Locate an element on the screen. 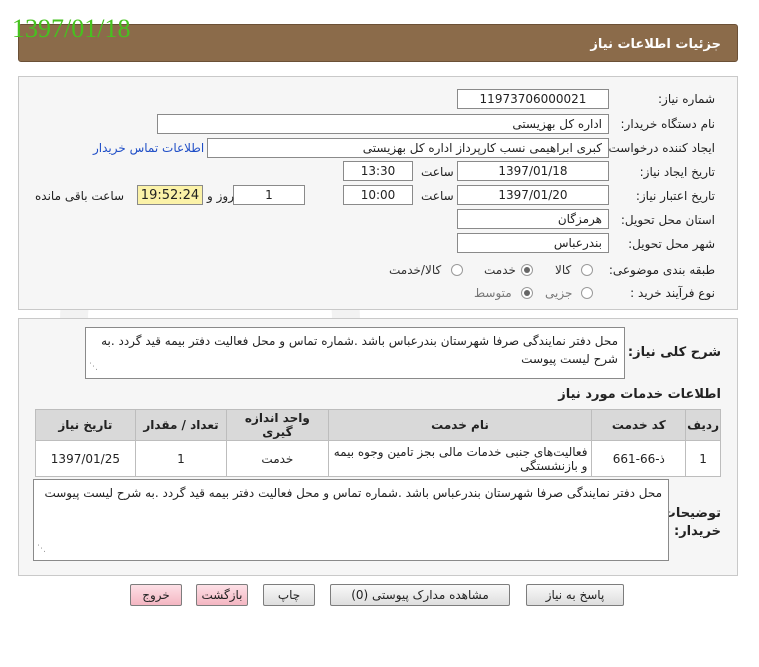  view-attachments-button: مشاهده مدارک پیوستی (0) is located at coordinates (420, 595).